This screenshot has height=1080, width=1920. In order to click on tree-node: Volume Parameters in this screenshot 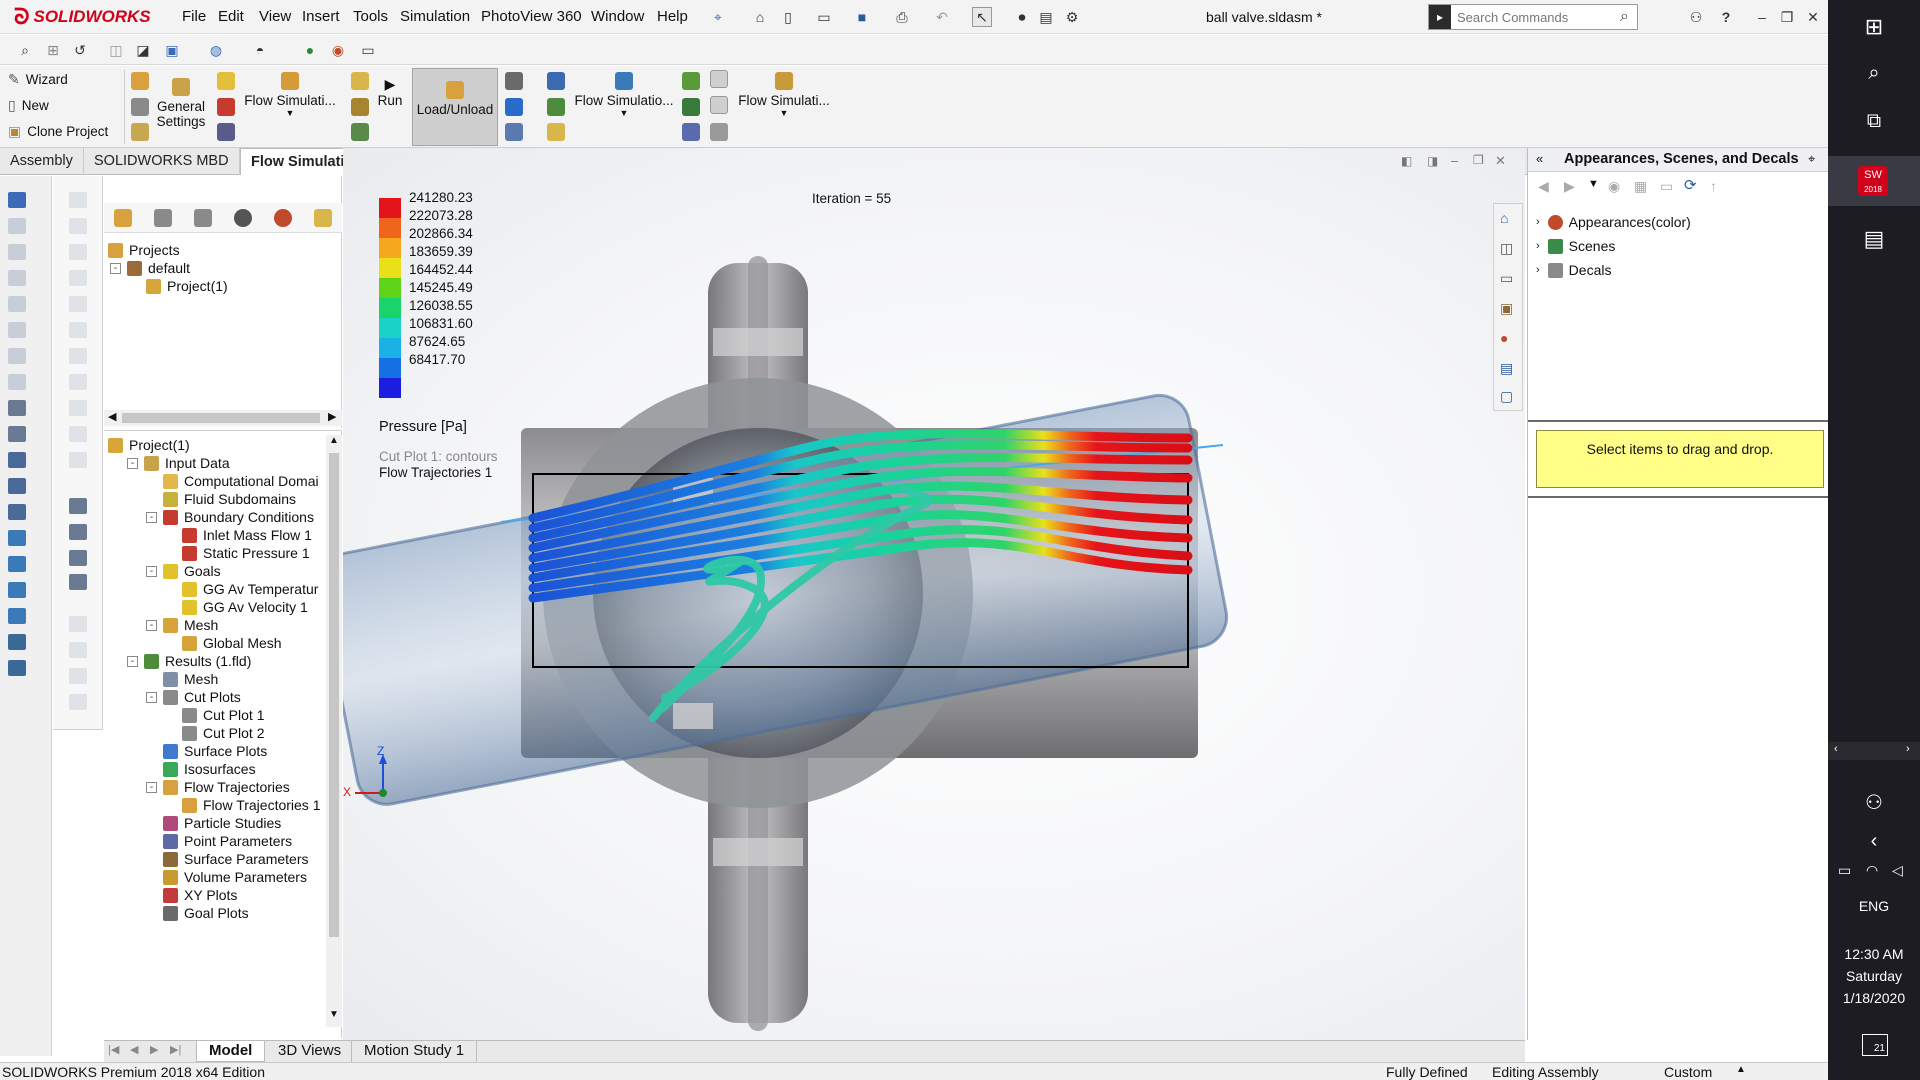, I will do `click(226, 877)`.